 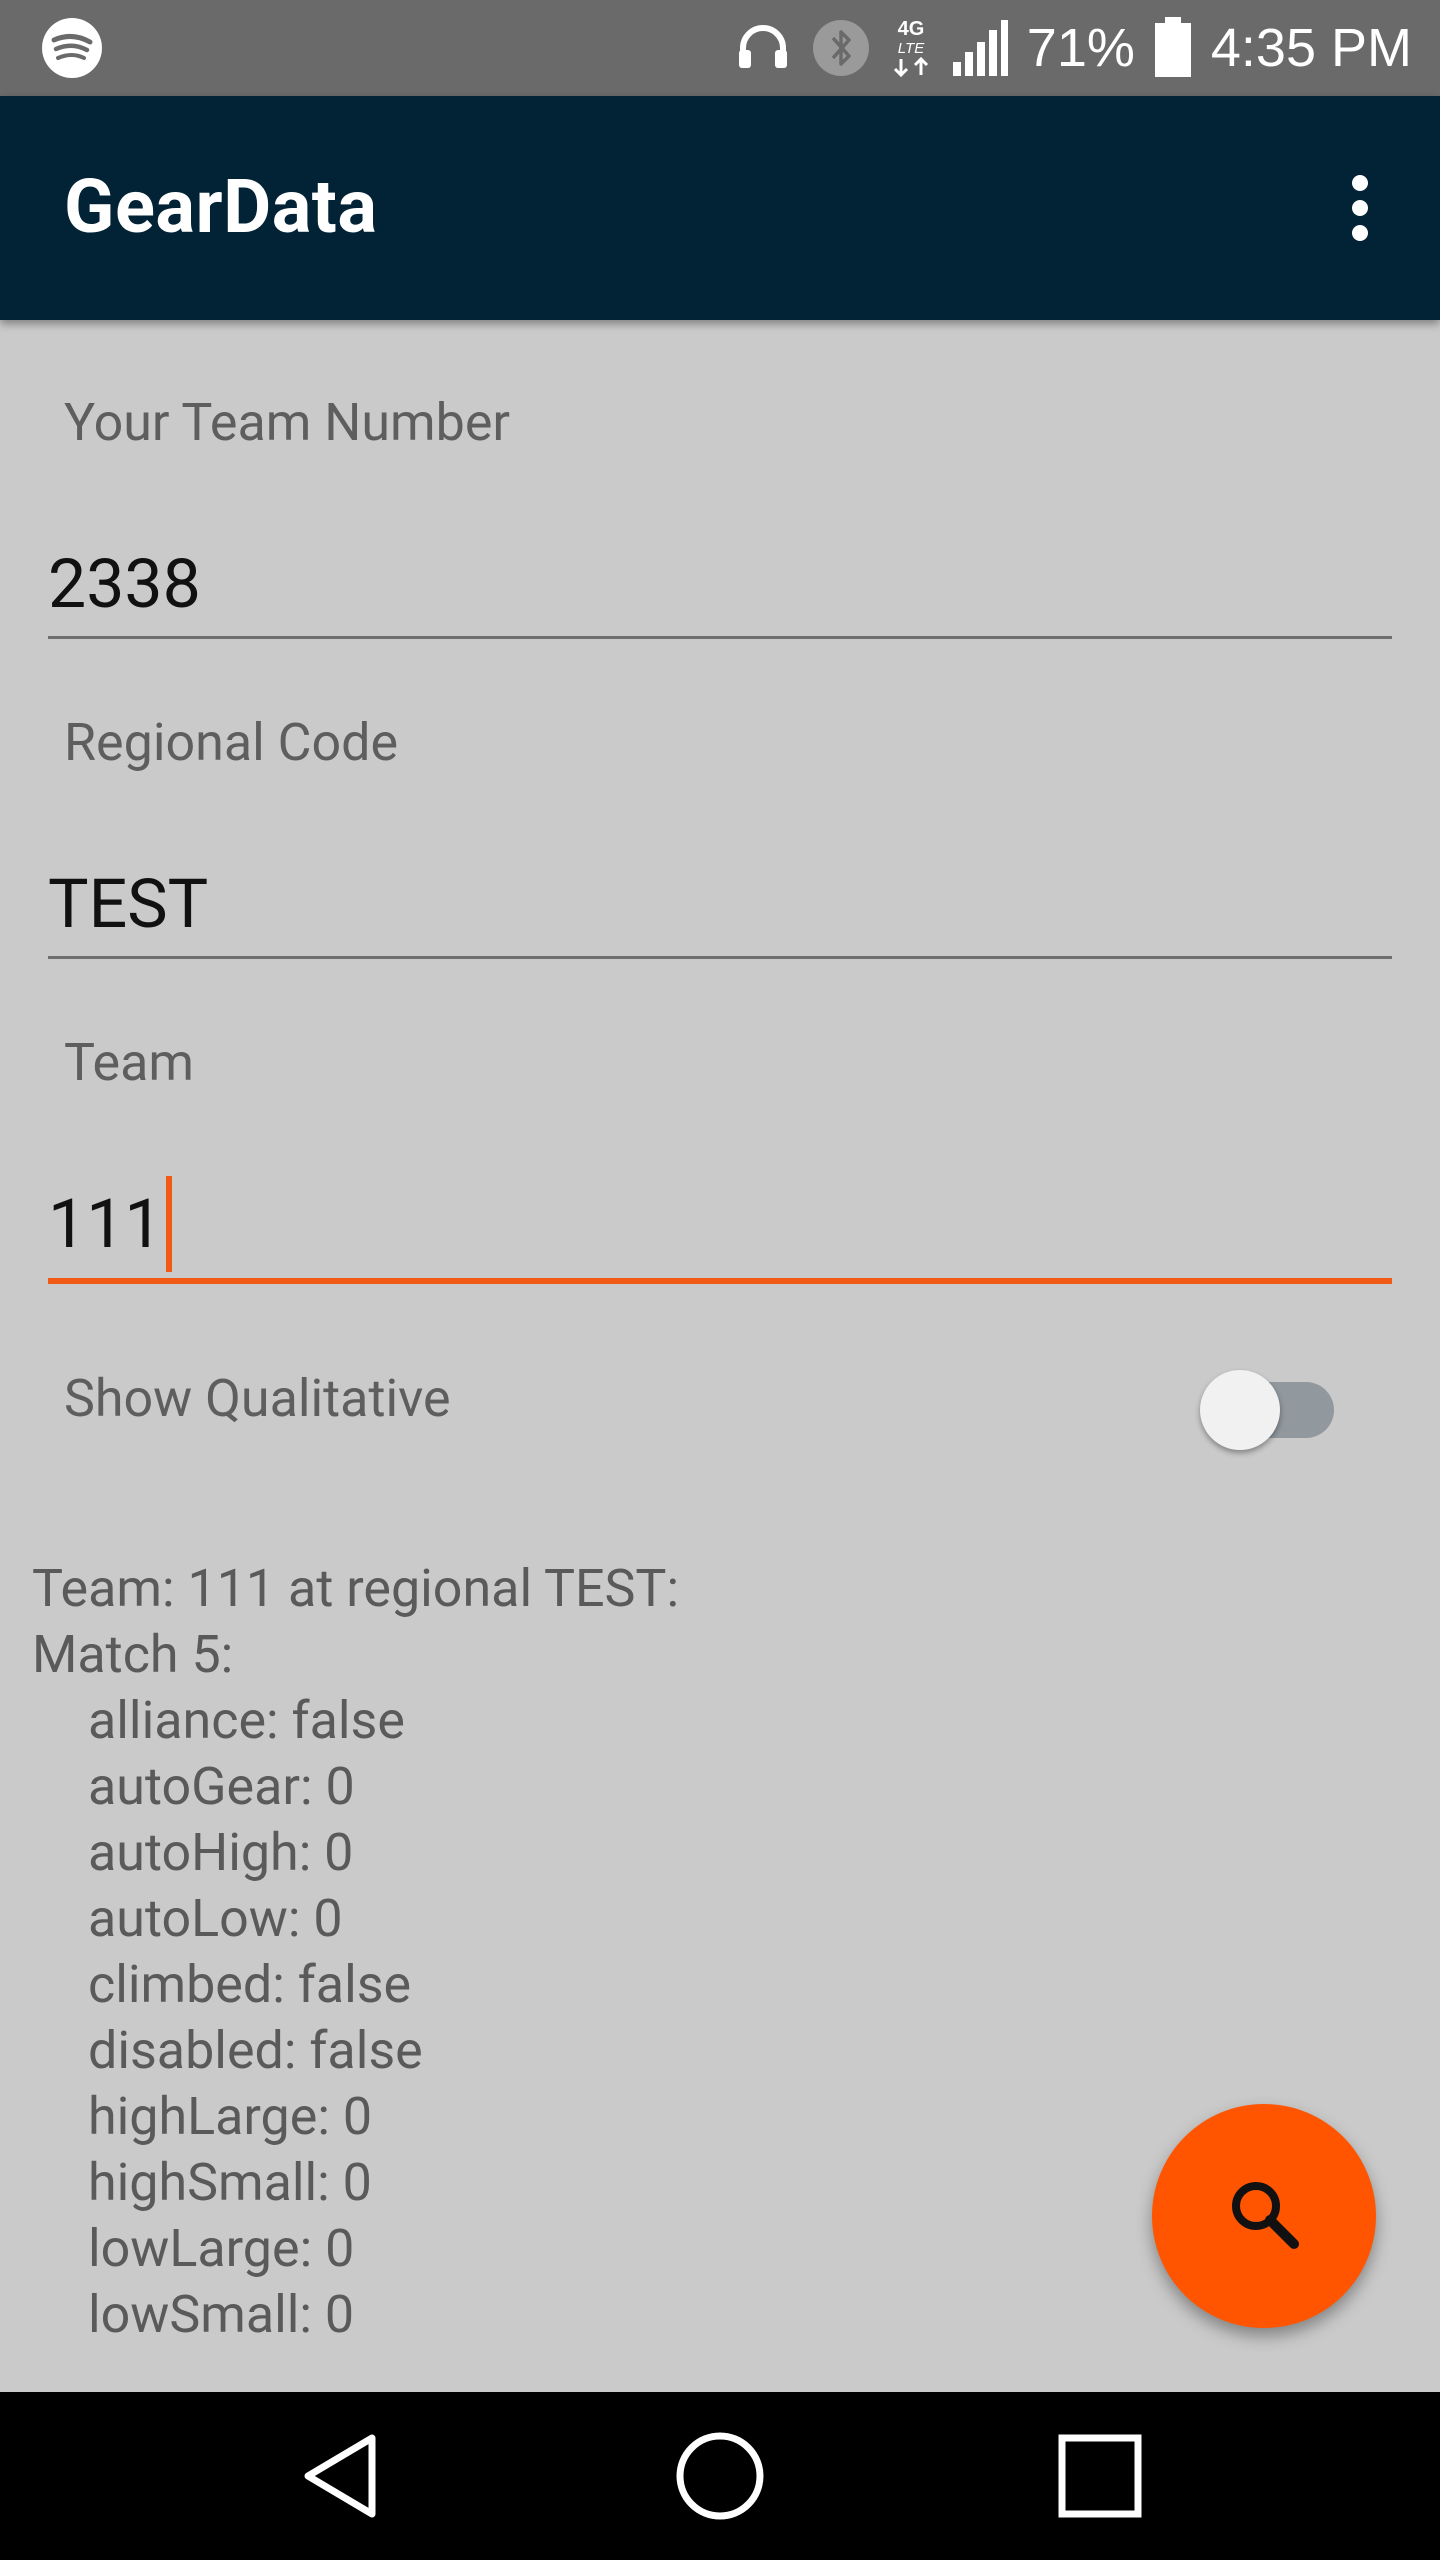 I want to click on svg-text: 4G, so click(x=910, y=29).